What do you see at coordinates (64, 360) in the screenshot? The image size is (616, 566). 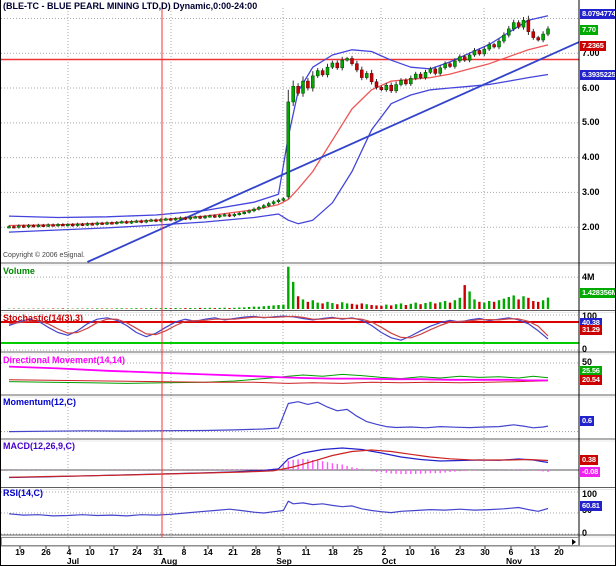 I see `panel-label-dm: Directional Movement(14,14)` at bounding box center [64, 360].